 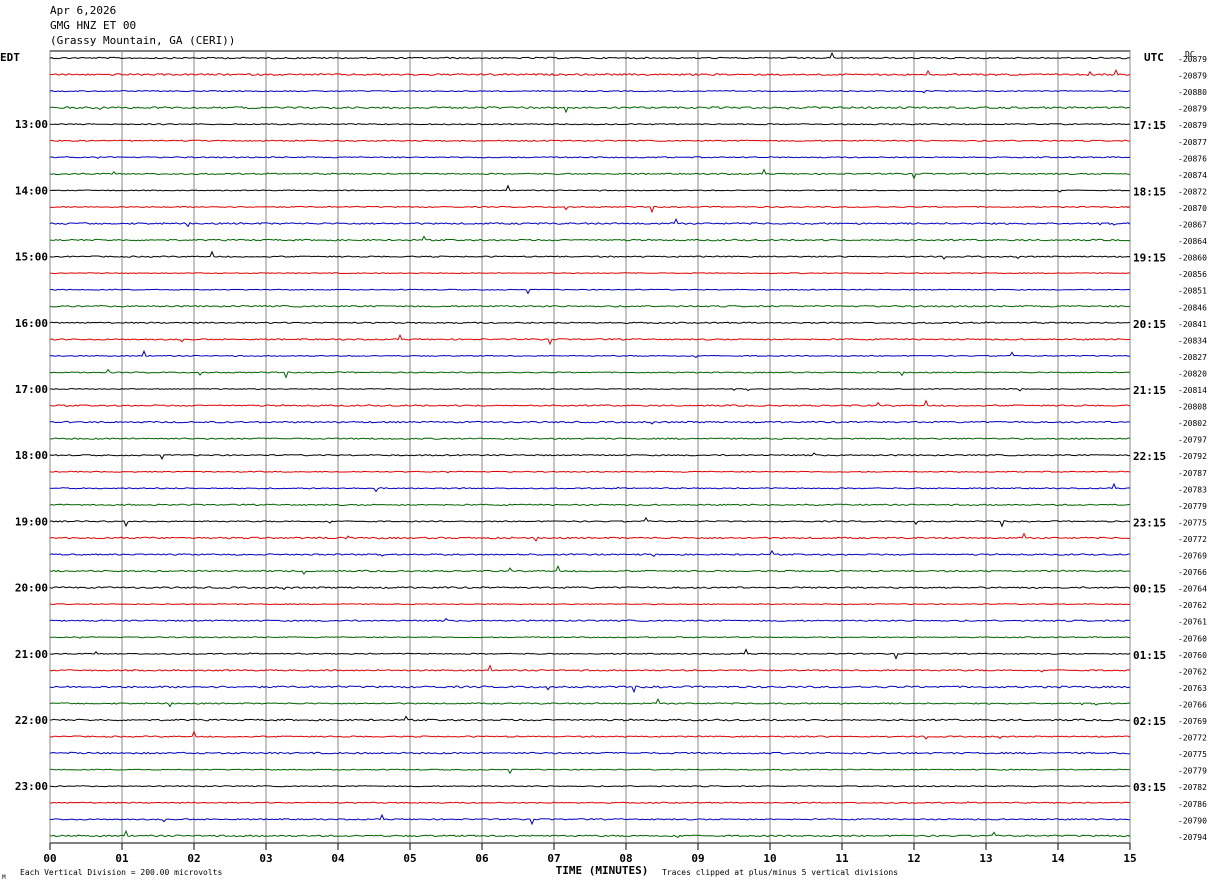 I want to click on dc-offset-label: -20851, so click(x=1192, y=291).